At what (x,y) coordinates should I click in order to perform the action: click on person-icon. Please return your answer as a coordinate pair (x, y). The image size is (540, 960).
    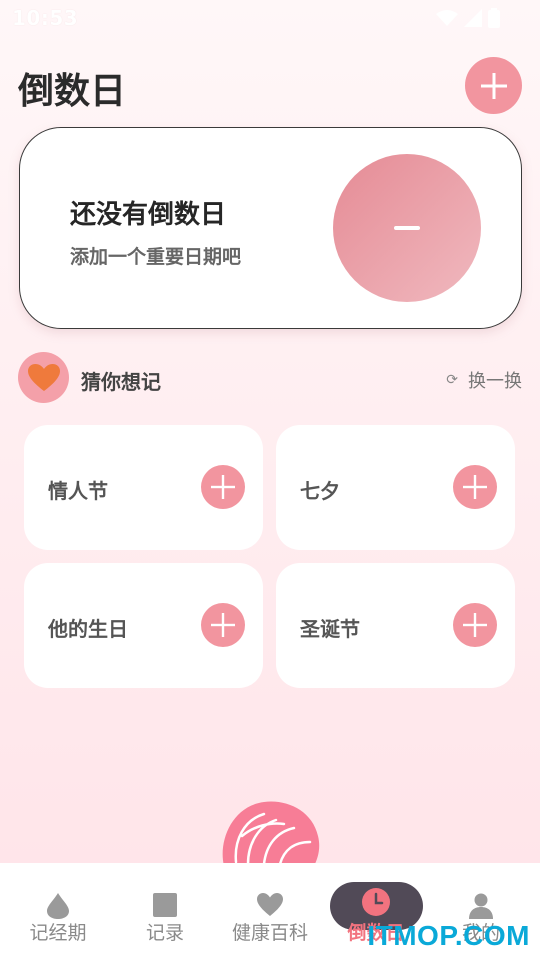
    Looking at the image, I should click on (481, 906).